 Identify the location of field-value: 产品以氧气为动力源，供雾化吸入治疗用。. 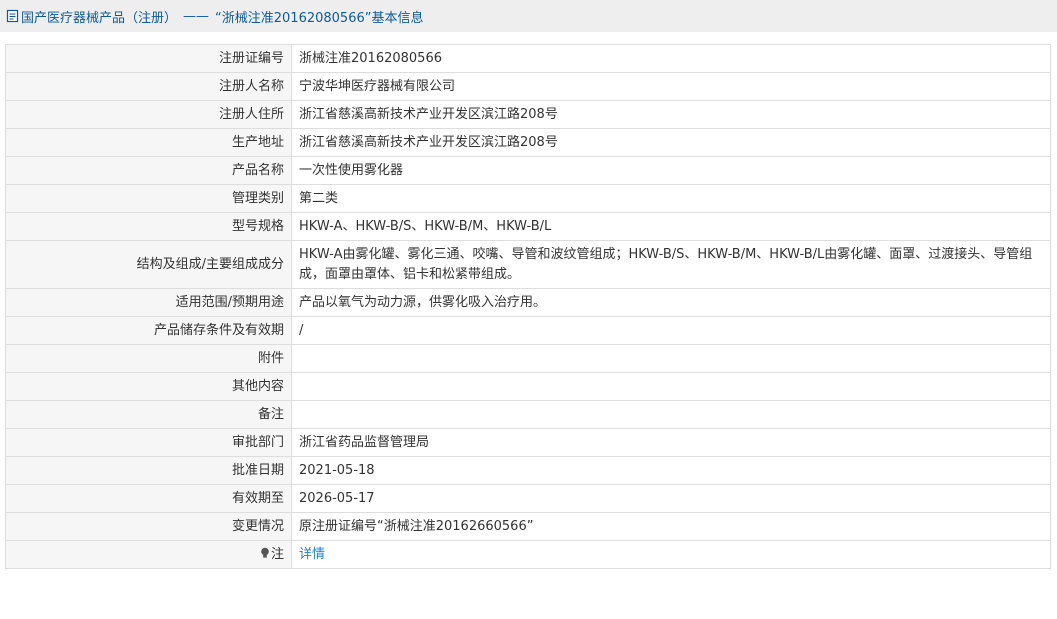
(671, 302).